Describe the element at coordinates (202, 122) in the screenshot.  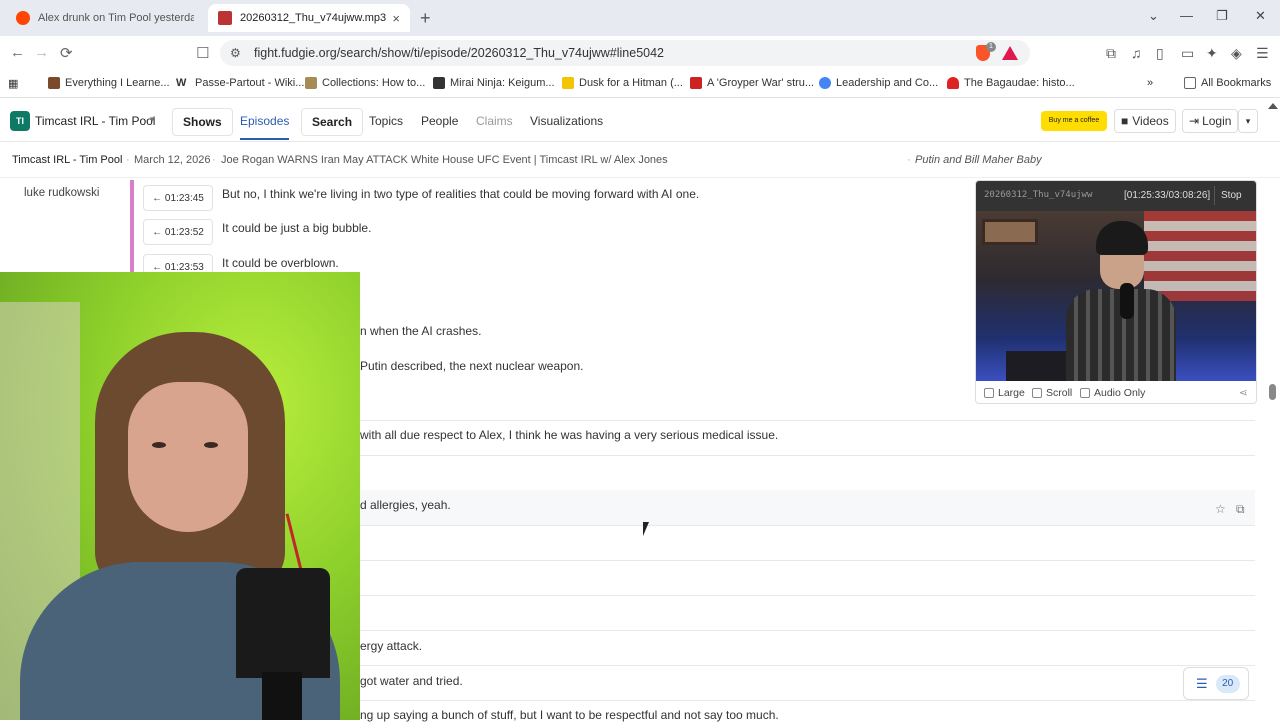
I see `nav-shows: Shows` at that location.